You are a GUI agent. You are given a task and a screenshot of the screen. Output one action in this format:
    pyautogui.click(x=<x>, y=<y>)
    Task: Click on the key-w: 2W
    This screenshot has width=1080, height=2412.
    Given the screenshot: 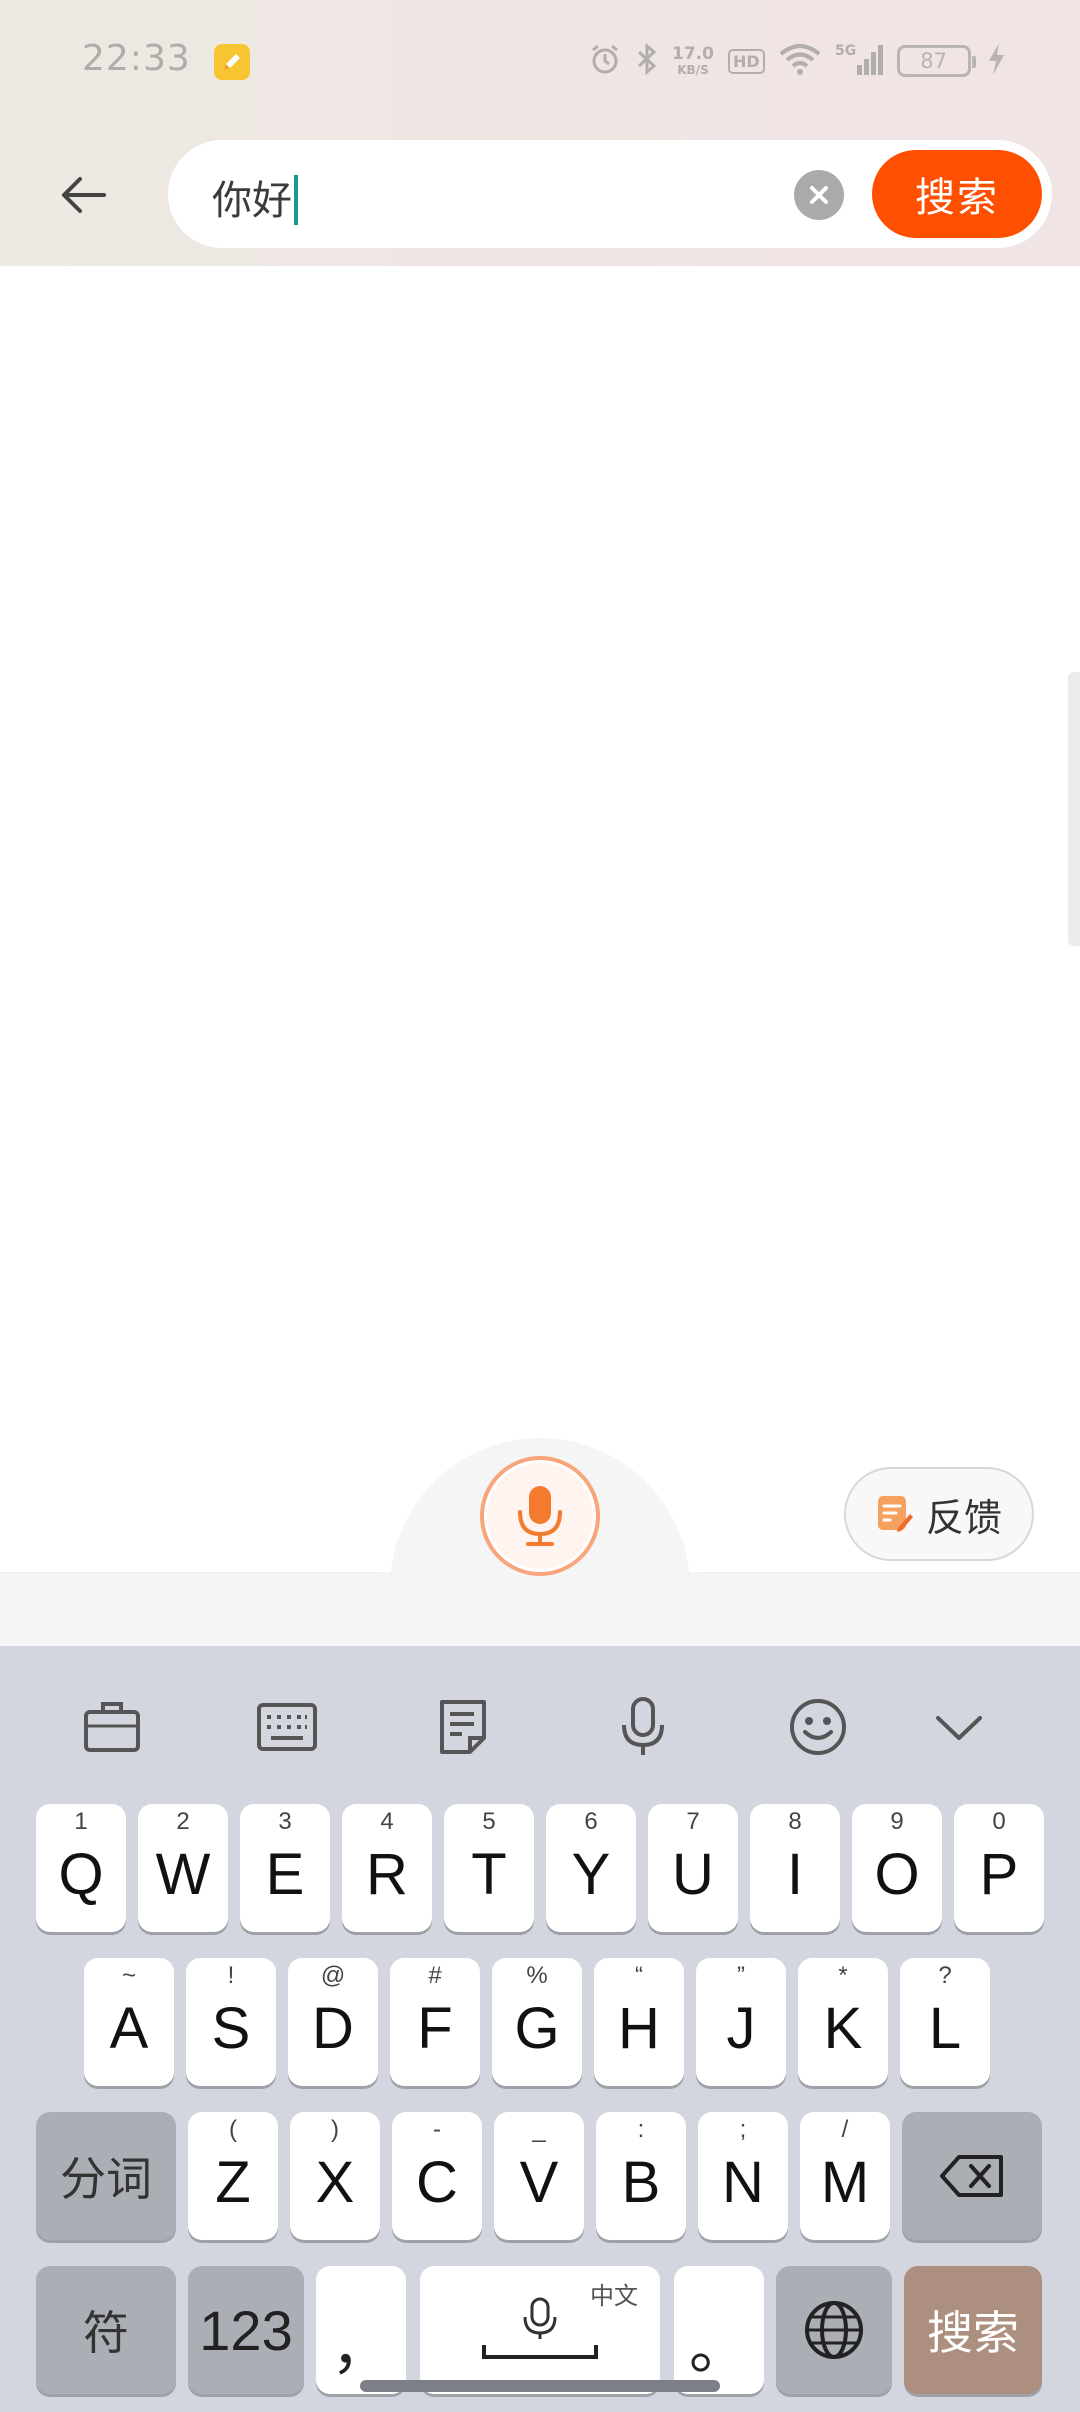 What is the action you would take?
    pyautogui.click(x=183, y=1868)
    